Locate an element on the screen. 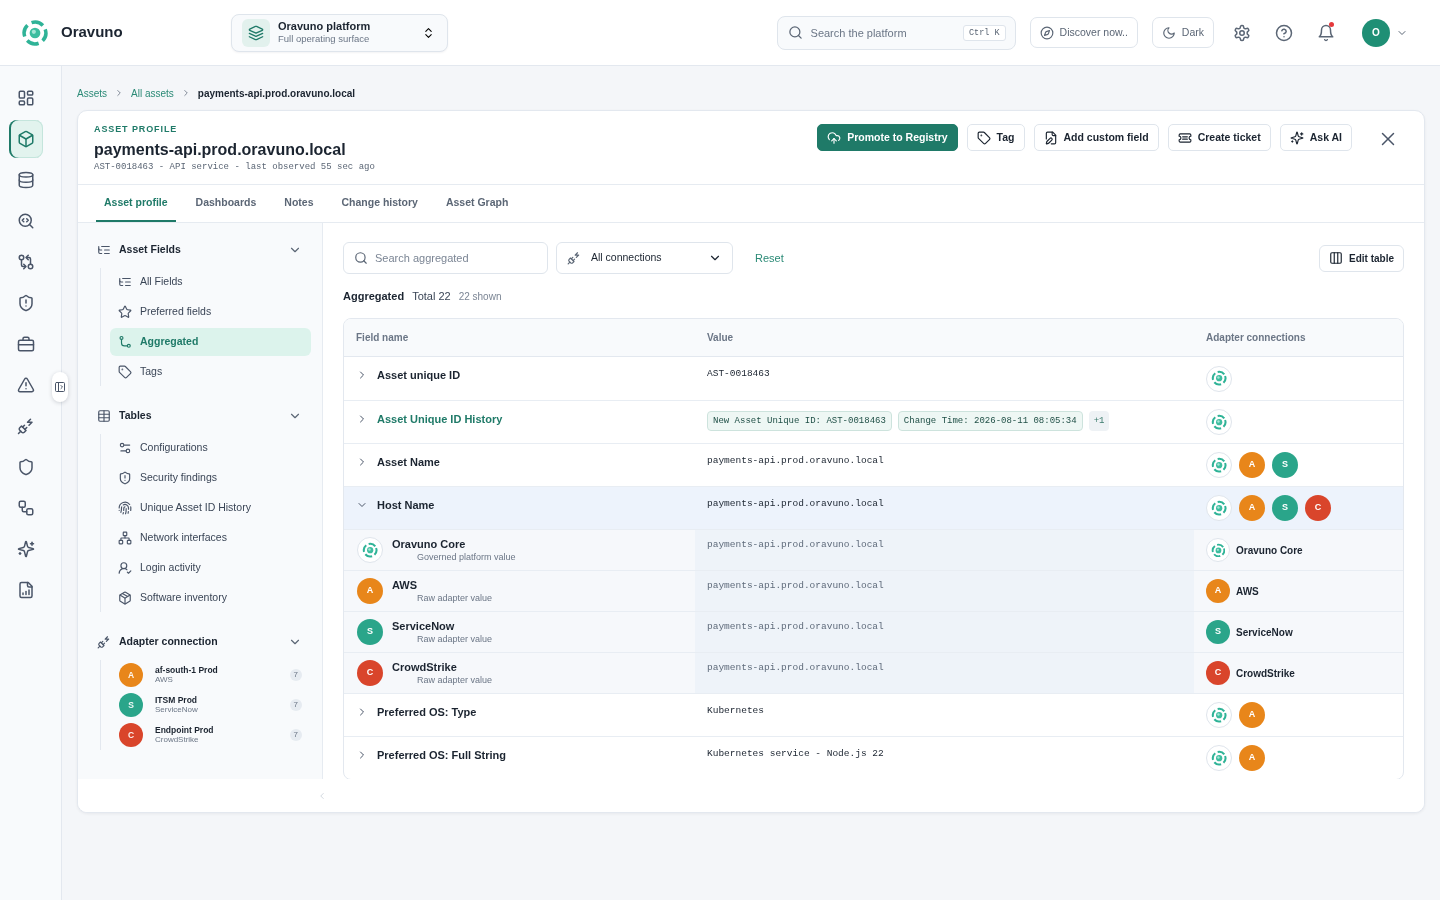 Image resolution: width=1440 pixels, height=900 pixels. field-name: Asset unique ID is located at coordinates (419, 375).